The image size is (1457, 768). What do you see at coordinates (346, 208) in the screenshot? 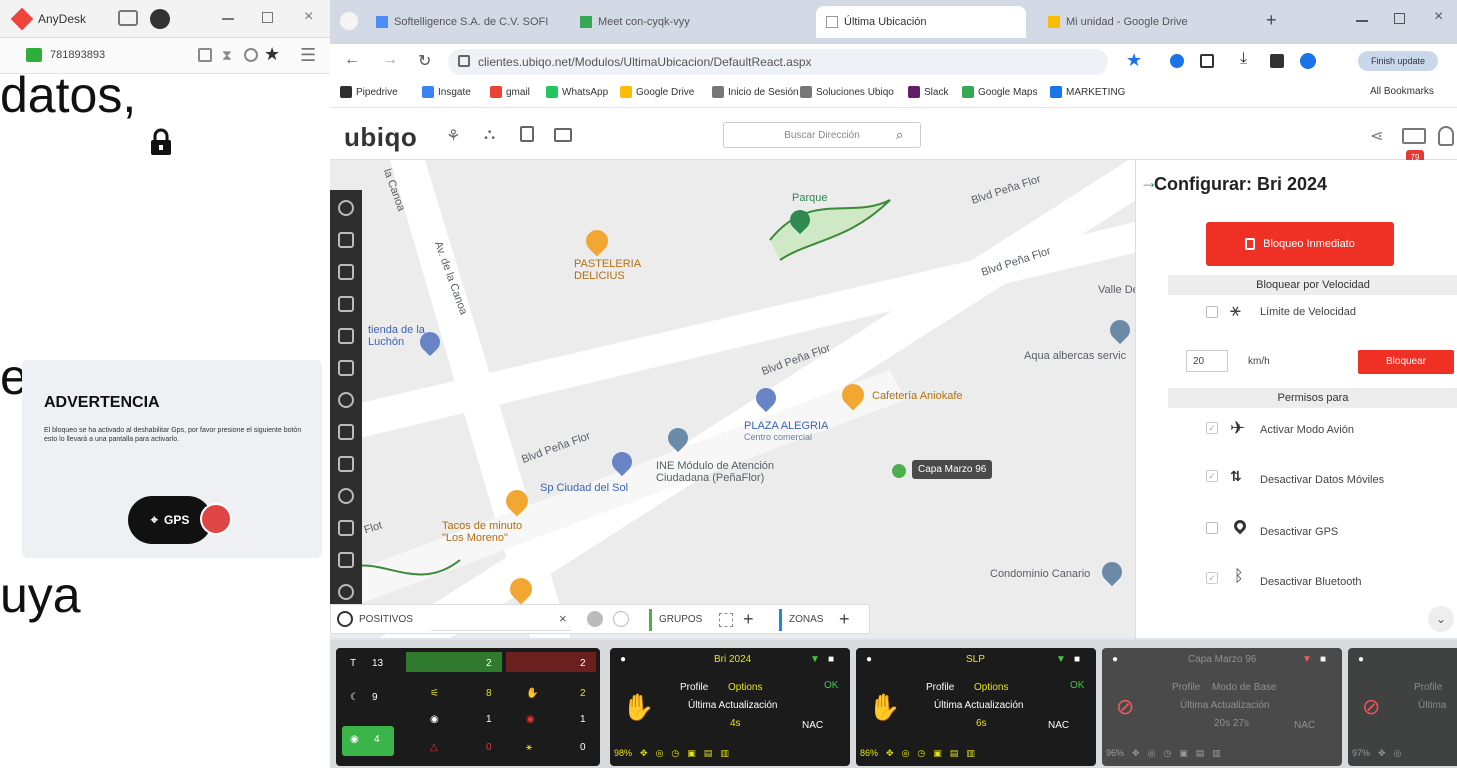
I see `info-tool-icon` at bounding box center [346, 208].